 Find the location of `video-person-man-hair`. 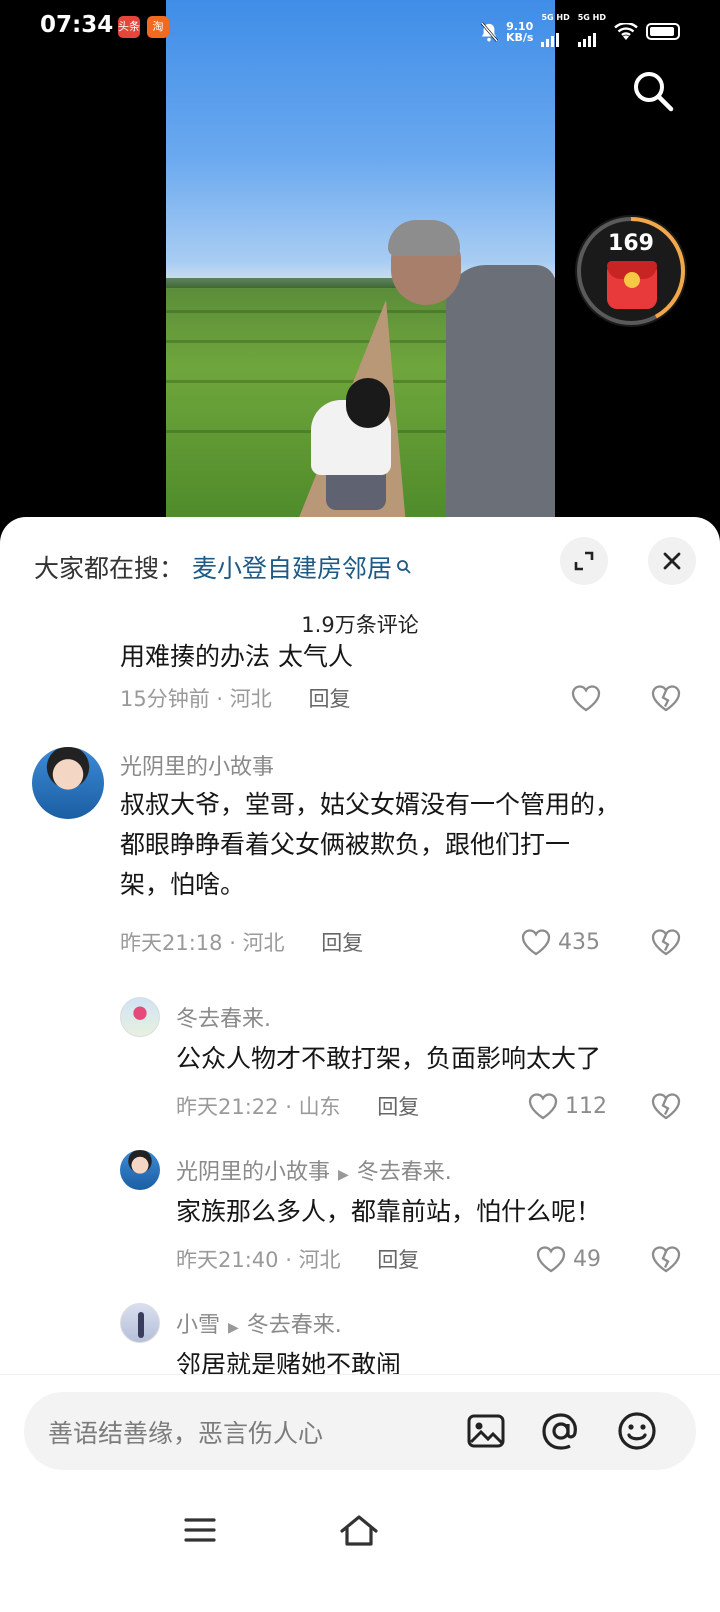

video-person-man-hair is located at coordinates (424, 238).